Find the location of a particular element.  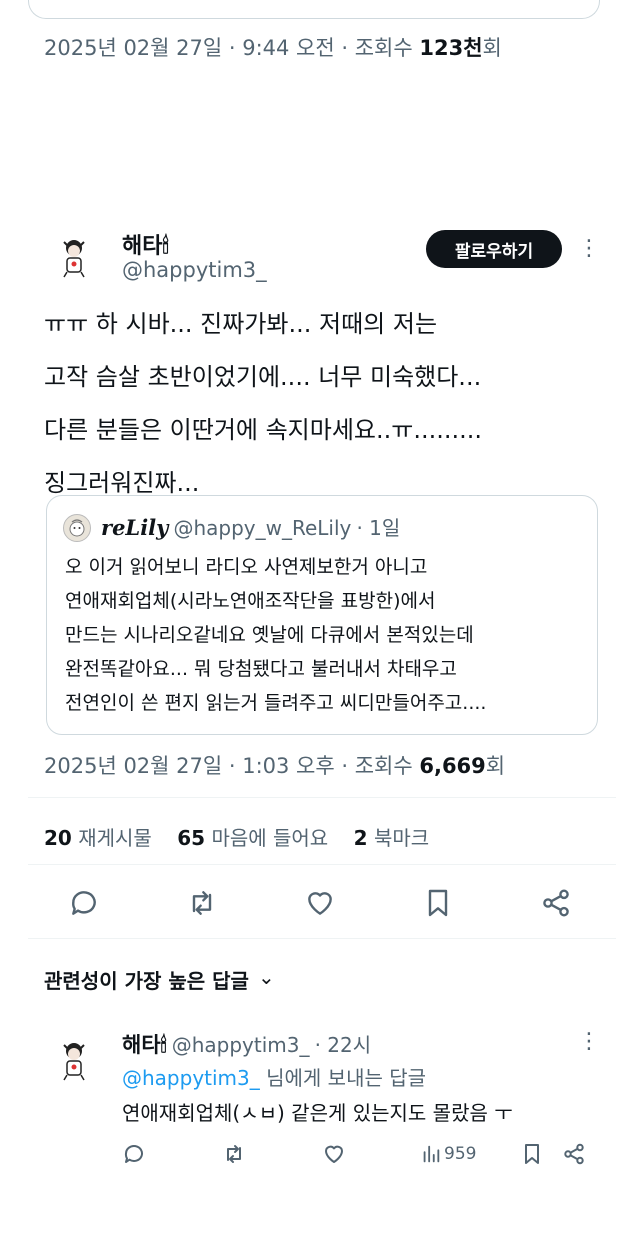

bookmark-action is located at coordinates (438, 903).